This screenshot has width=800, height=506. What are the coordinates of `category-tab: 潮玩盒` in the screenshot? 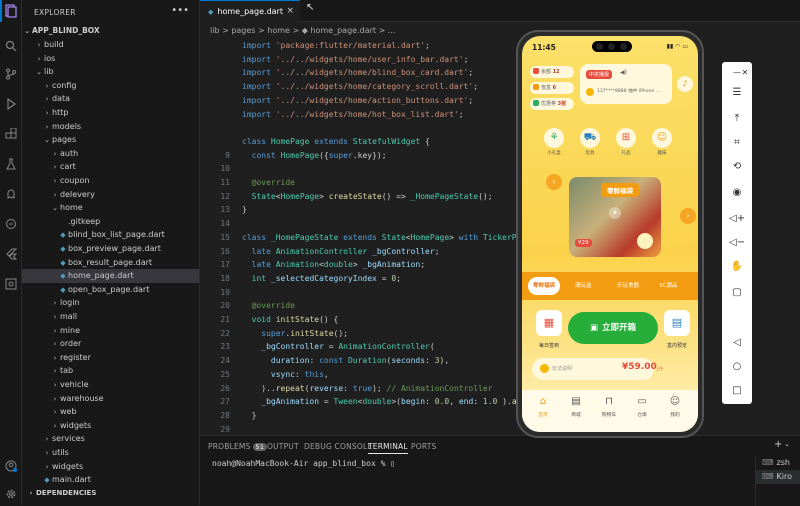 It's located at (583, 286).